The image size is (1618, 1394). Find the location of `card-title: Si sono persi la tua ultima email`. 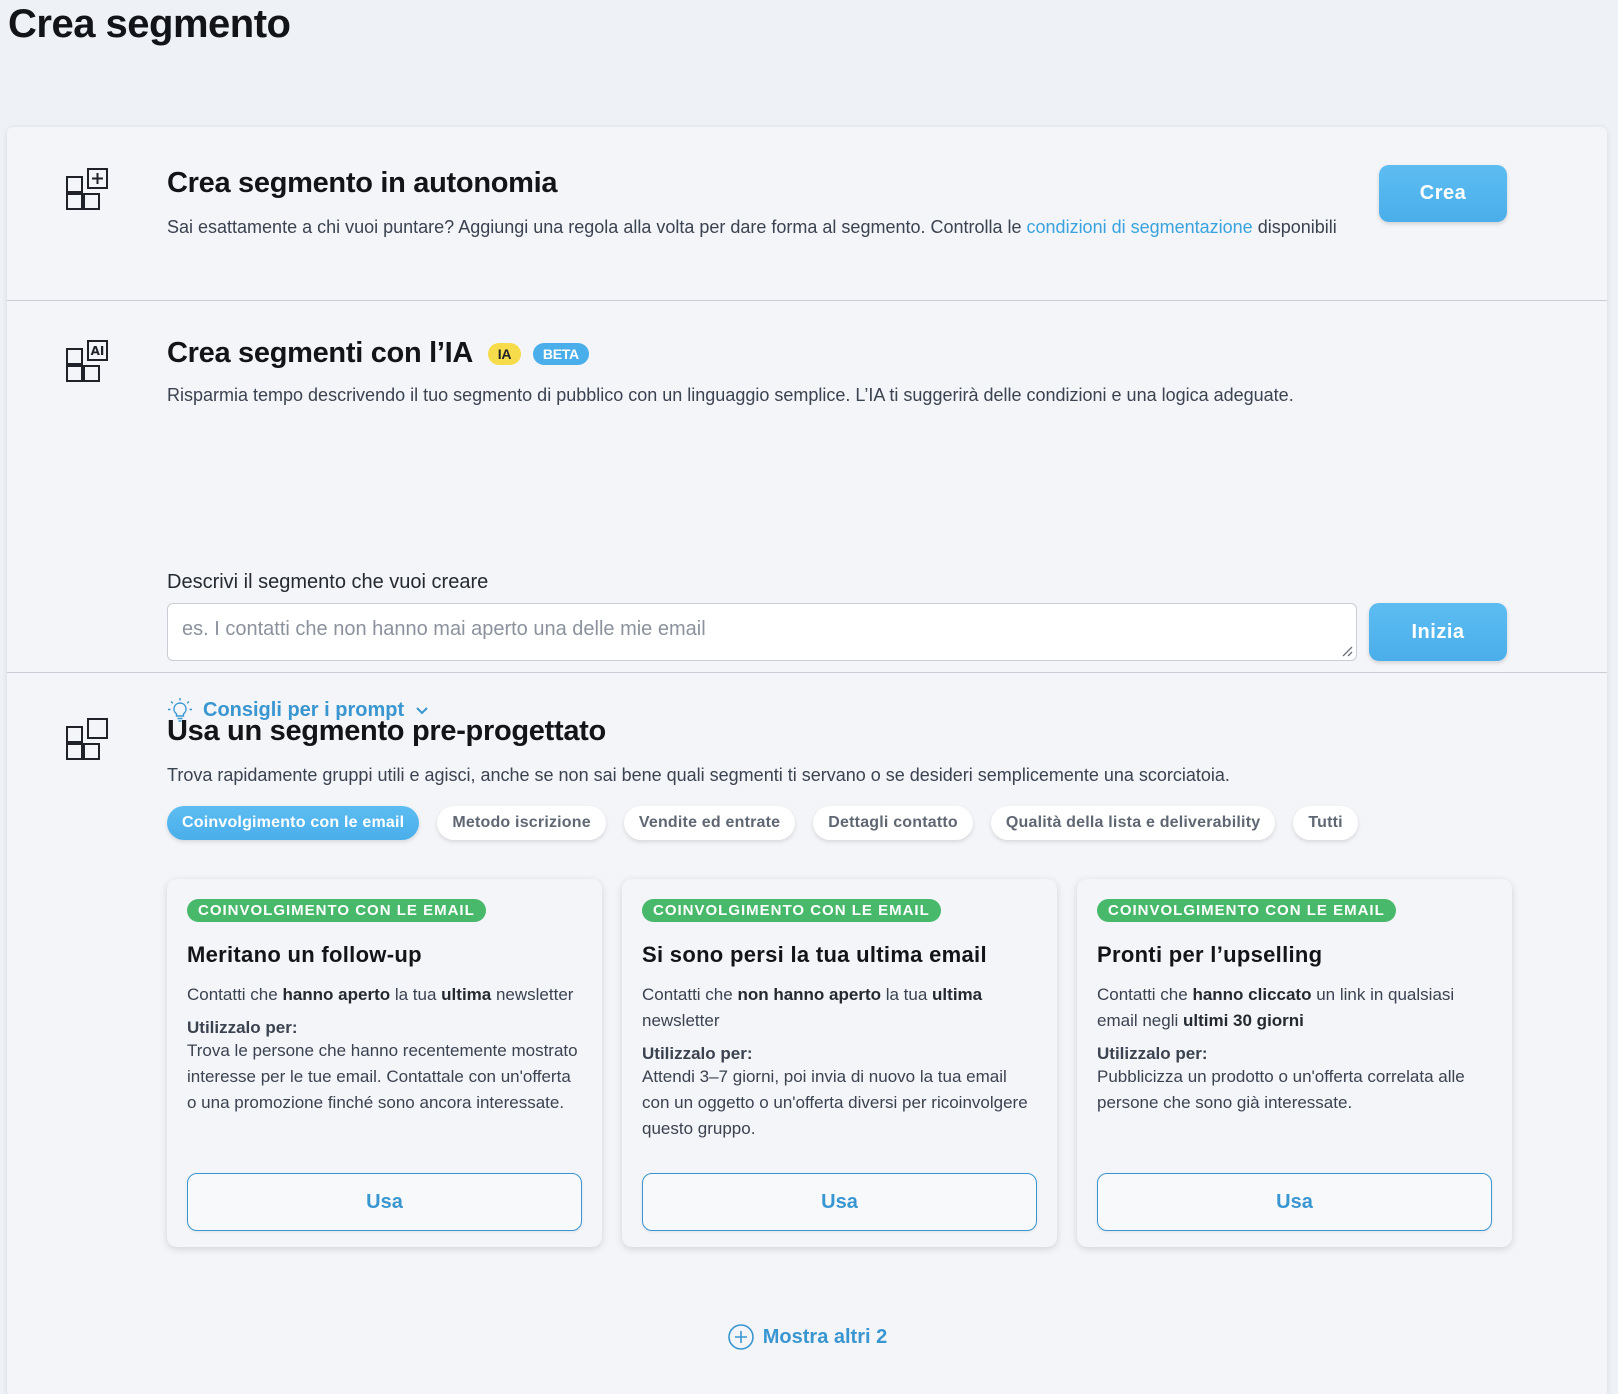

card-title: Si sono persi la tua ultima email is located at coordinates (814, 954).